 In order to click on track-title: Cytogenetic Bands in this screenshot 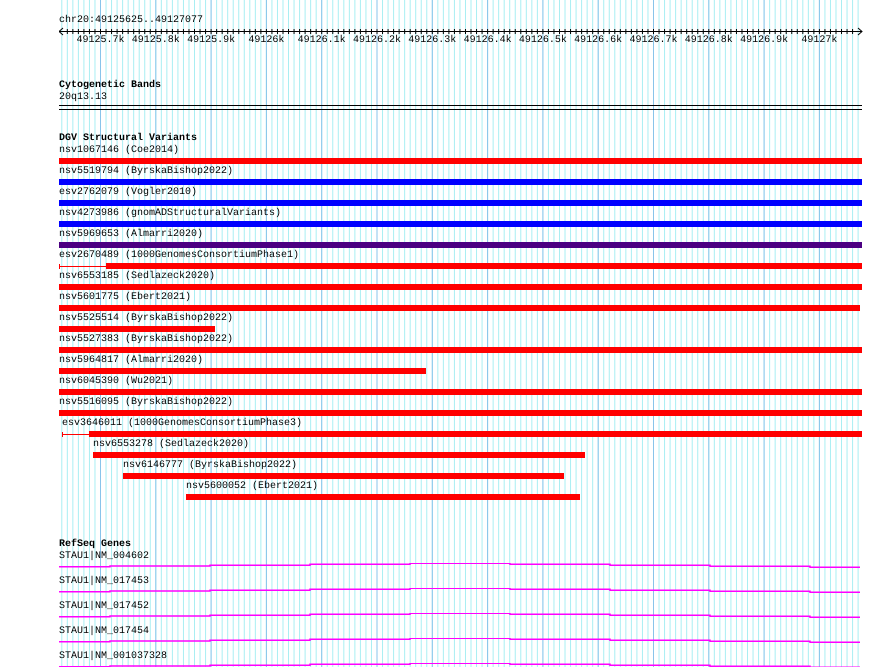, I will do `click(110, 86)`.